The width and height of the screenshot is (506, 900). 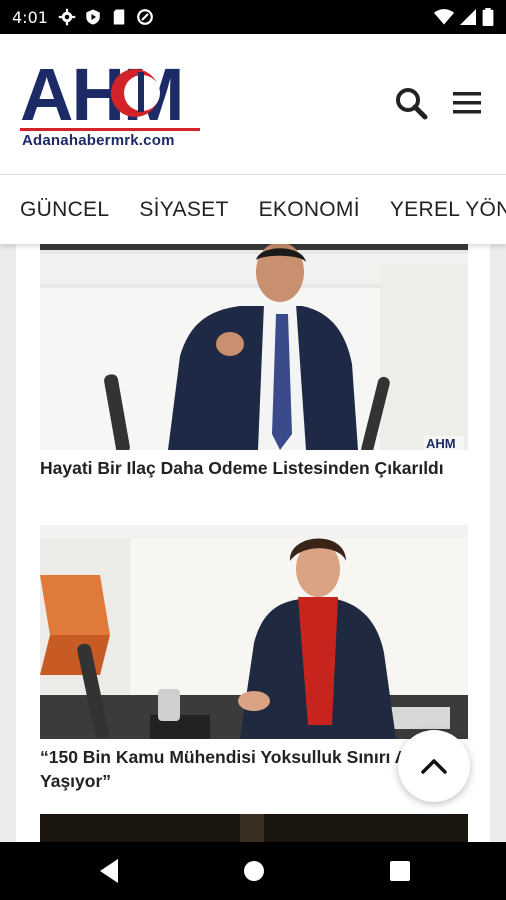 I want to click on tab-guncel: GÜNCEL, so click(x=64, y=210).